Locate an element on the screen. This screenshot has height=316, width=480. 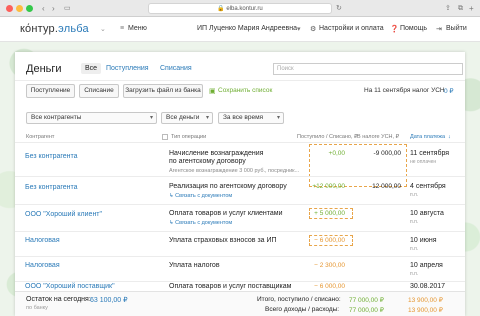
balance-sub: по банку is located at coordinates (37, 308).